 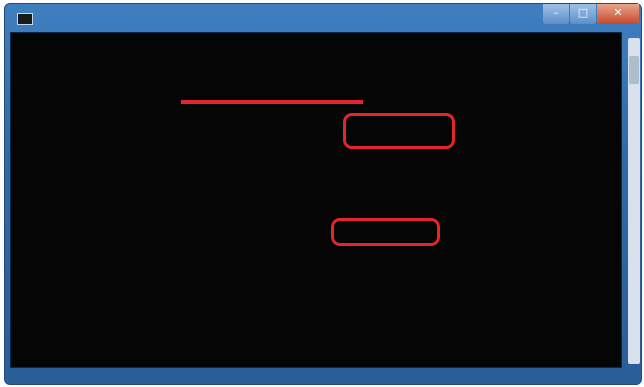 I want to click on close-button: ✕, so click(x=618, y=14).